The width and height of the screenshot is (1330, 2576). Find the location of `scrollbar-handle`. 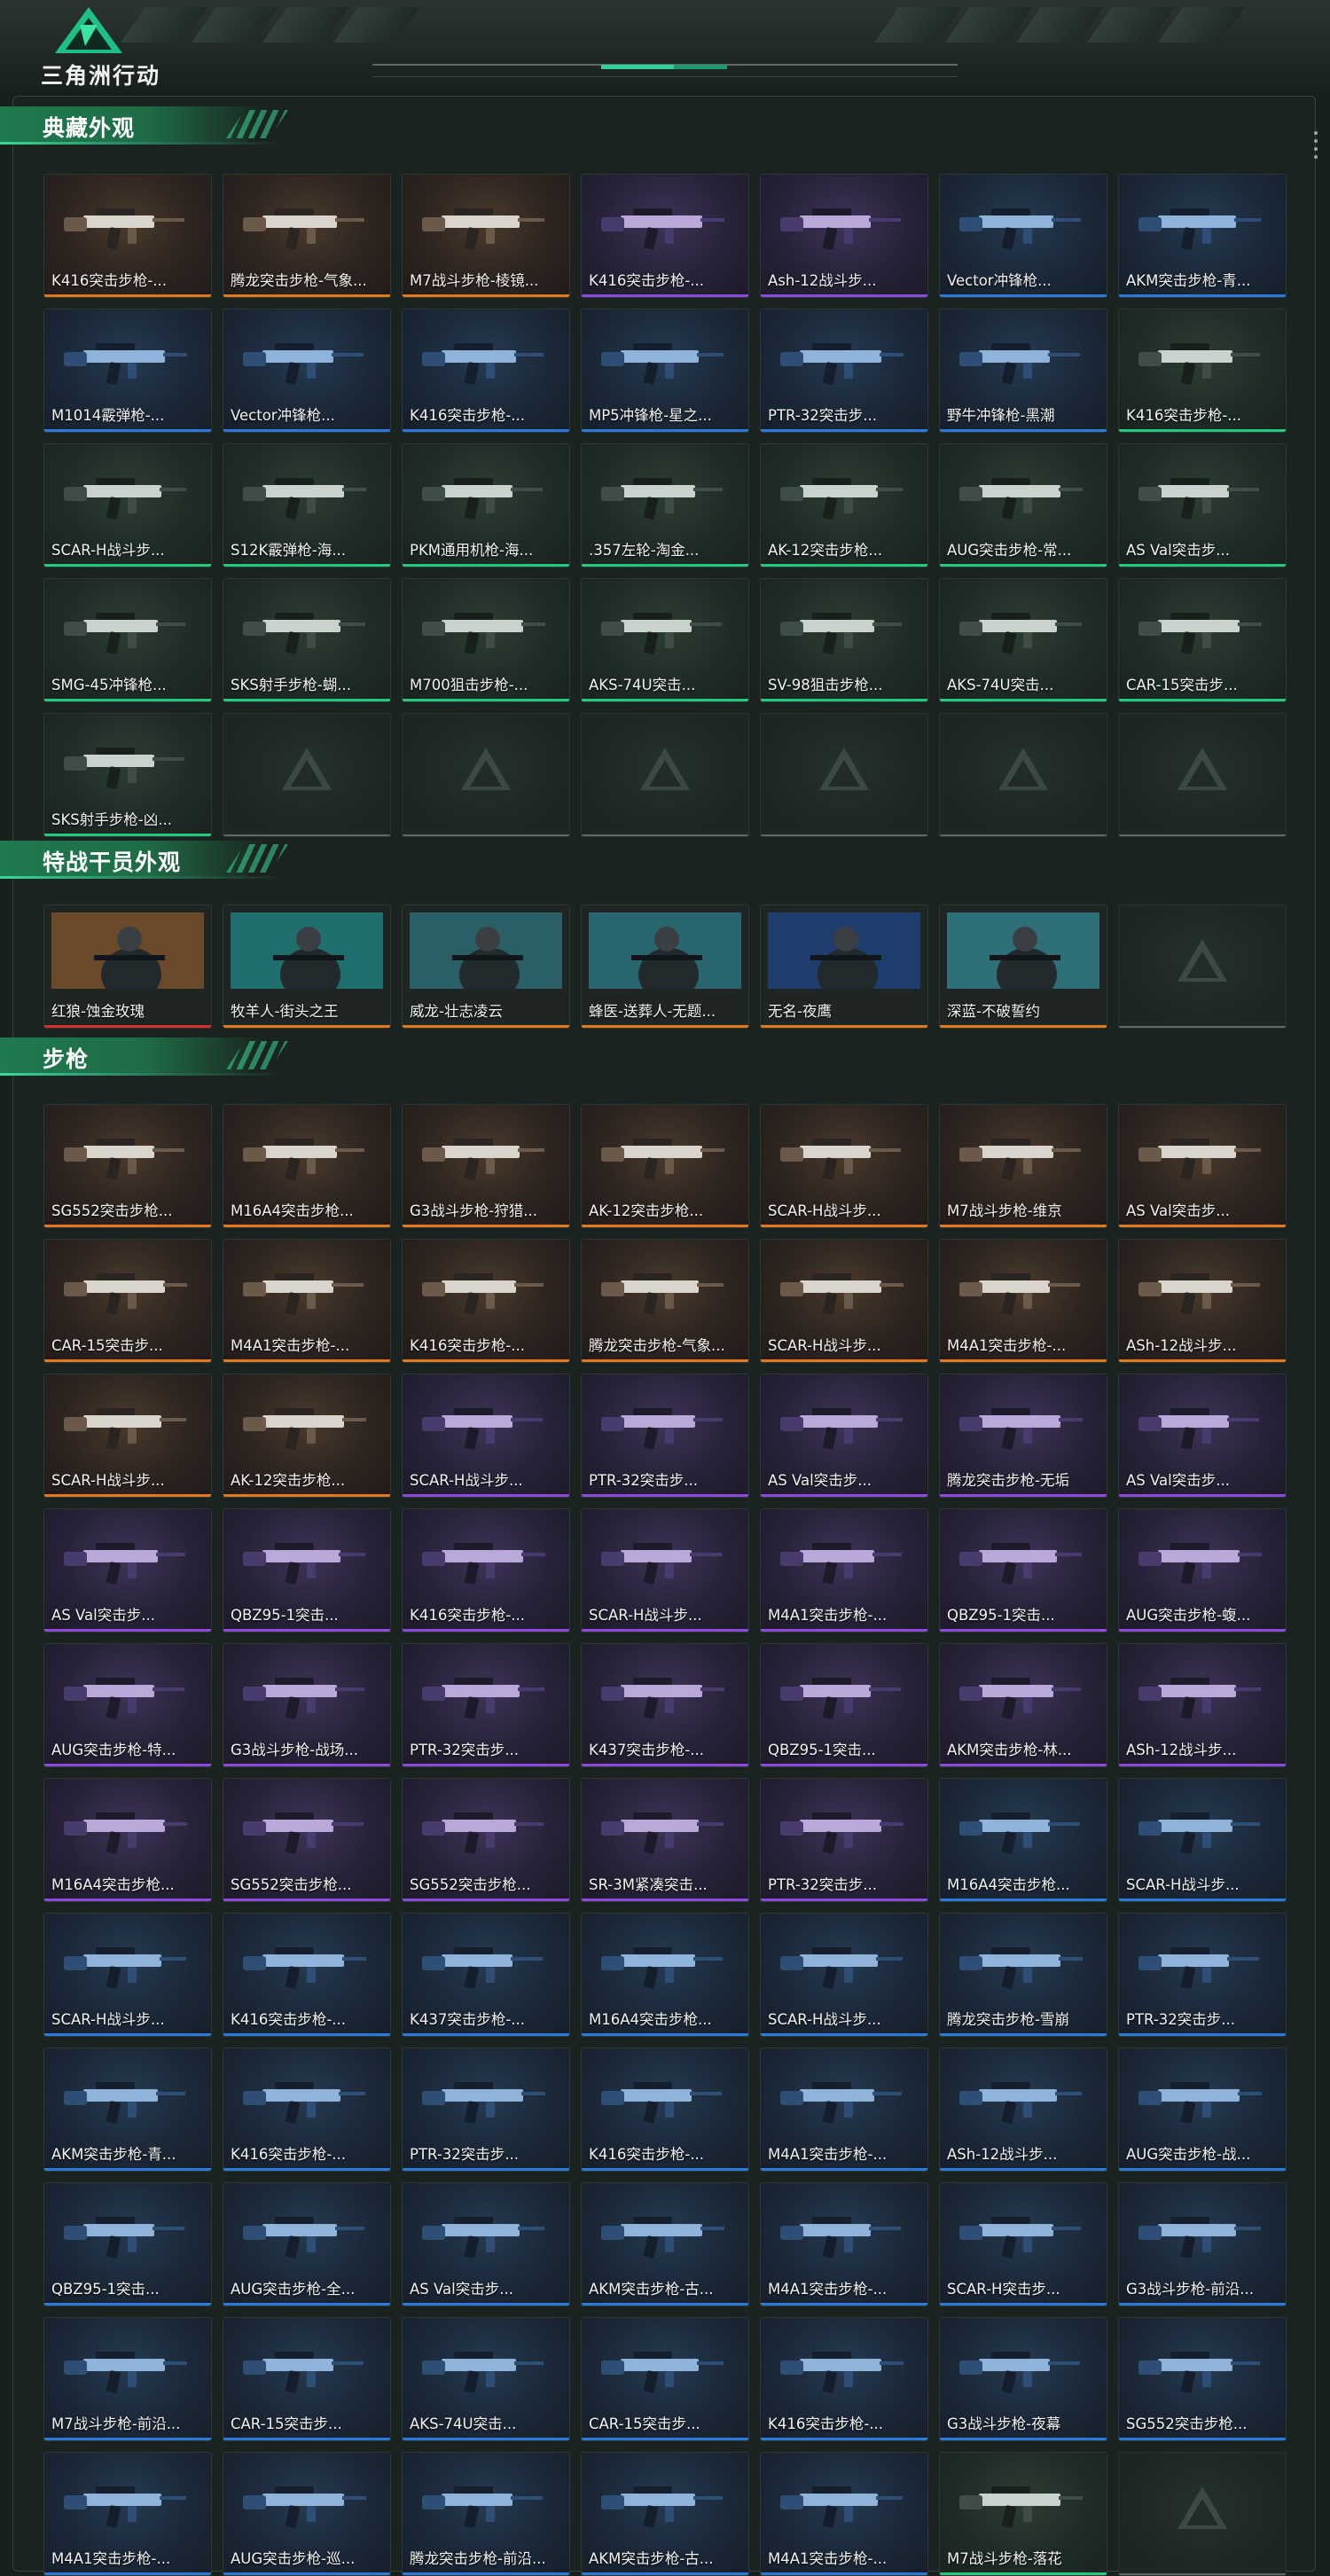

scrollbar-handle is located at coordinates (1316, 147).